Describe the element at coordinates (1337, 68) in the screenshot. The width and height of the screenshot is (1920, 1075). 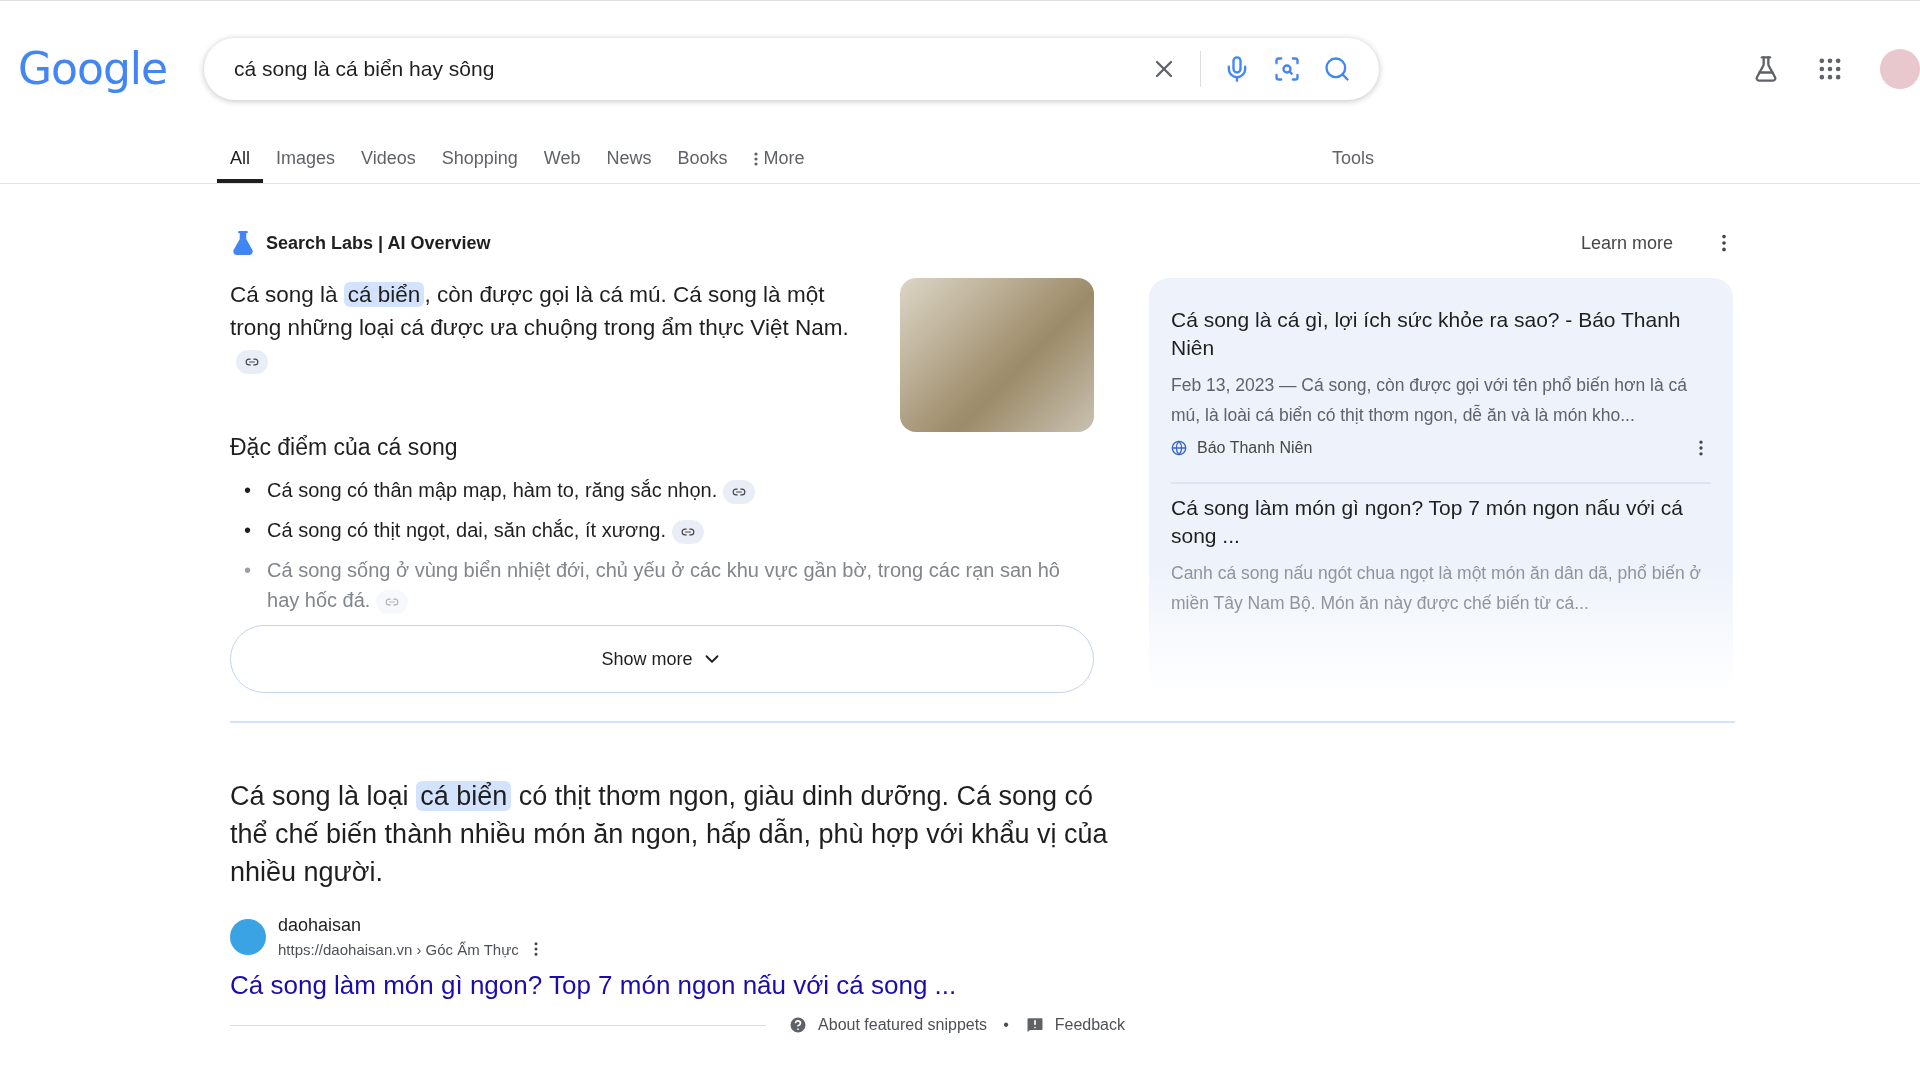
I see `search-icon` at that location.